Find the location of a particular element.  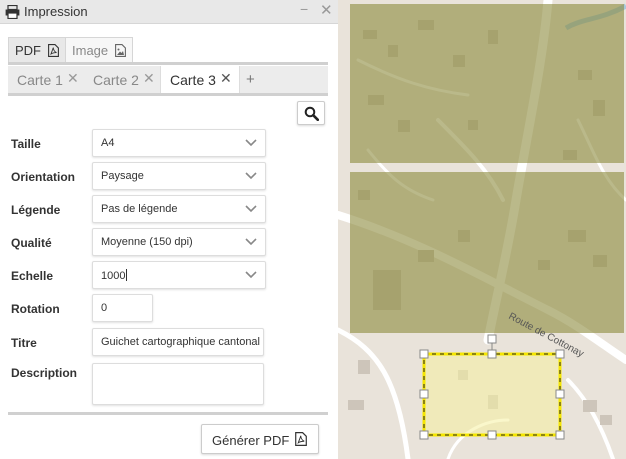

tab-carte-2: Carte 2 ✕ is located at coordinates (122, 79).